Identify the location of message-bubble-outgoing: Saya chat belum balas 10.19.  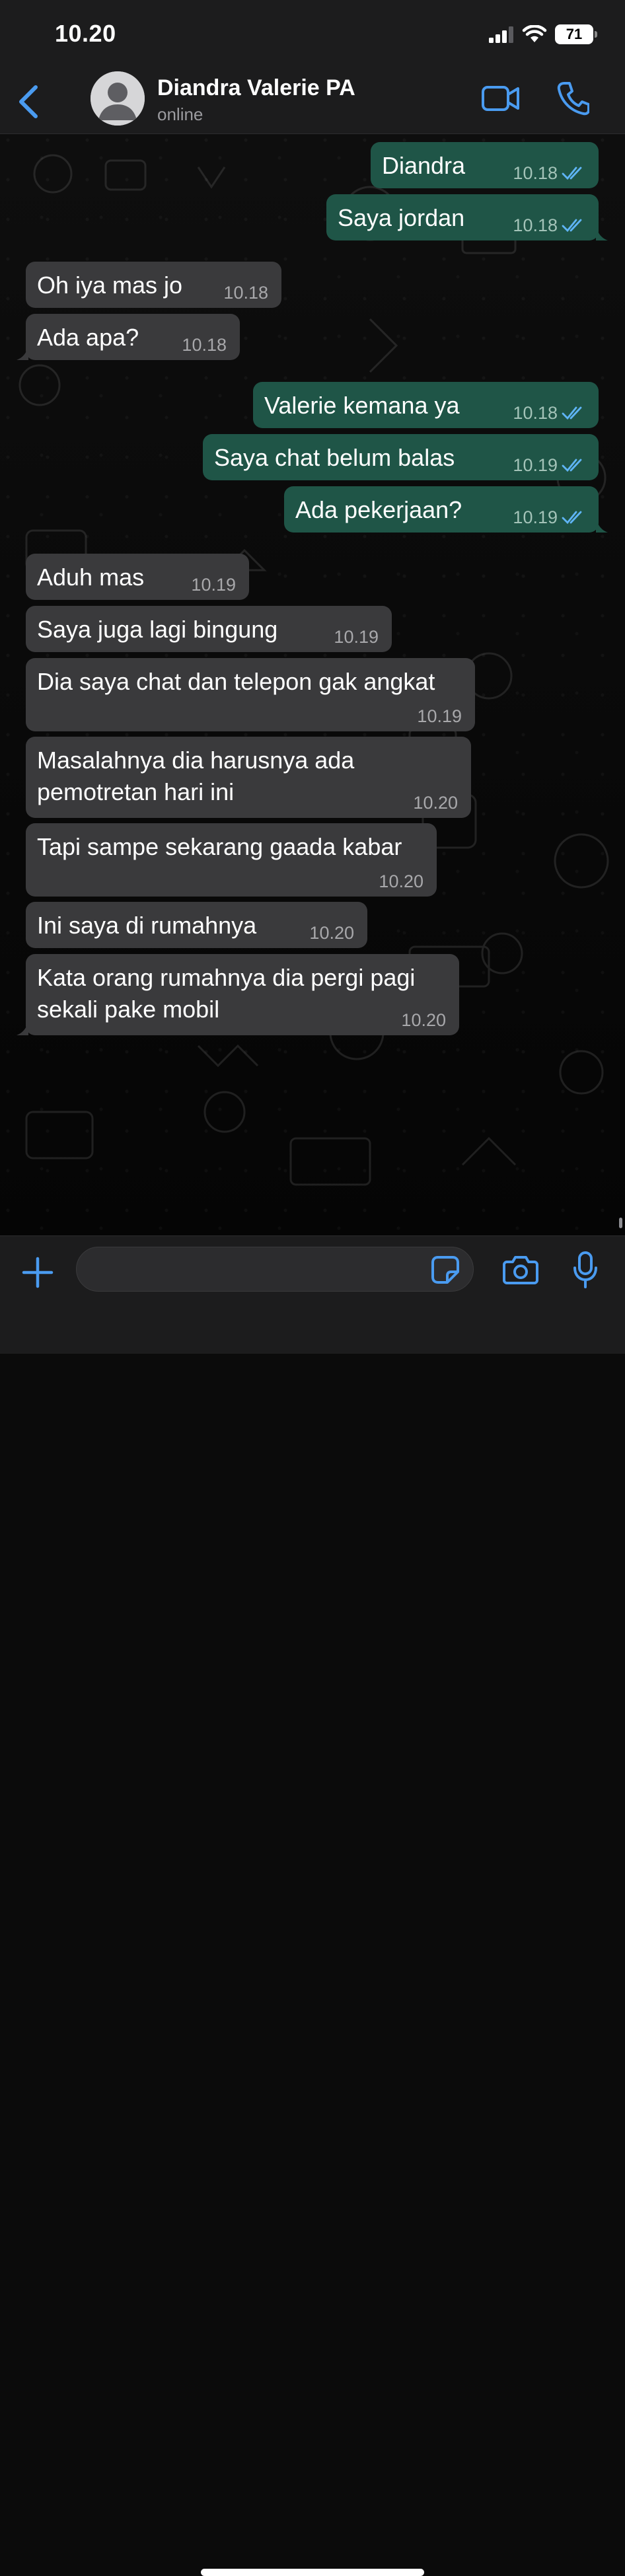
(401, 457).